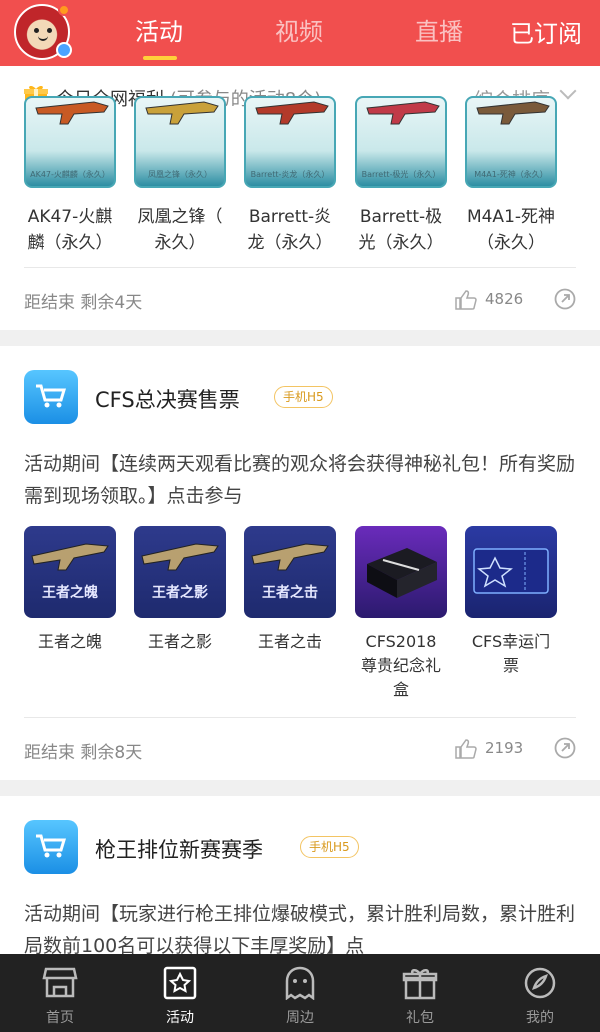 The image size is (600, 1032). I want to click on thumbnail-caption: 王者之影, so click(180, 593).